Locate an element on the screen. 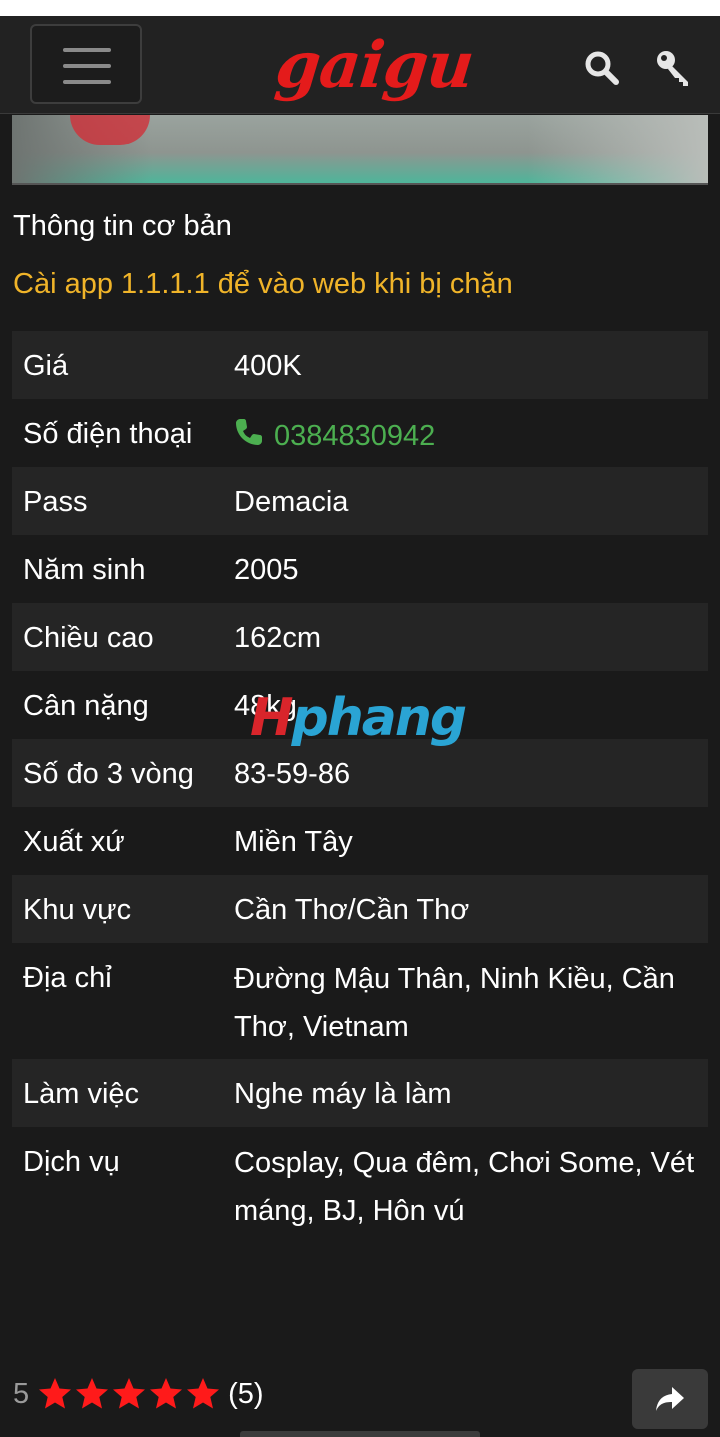 This screenshot has height=1437, width=720. phone-icon is located at coordinates (249, 432).